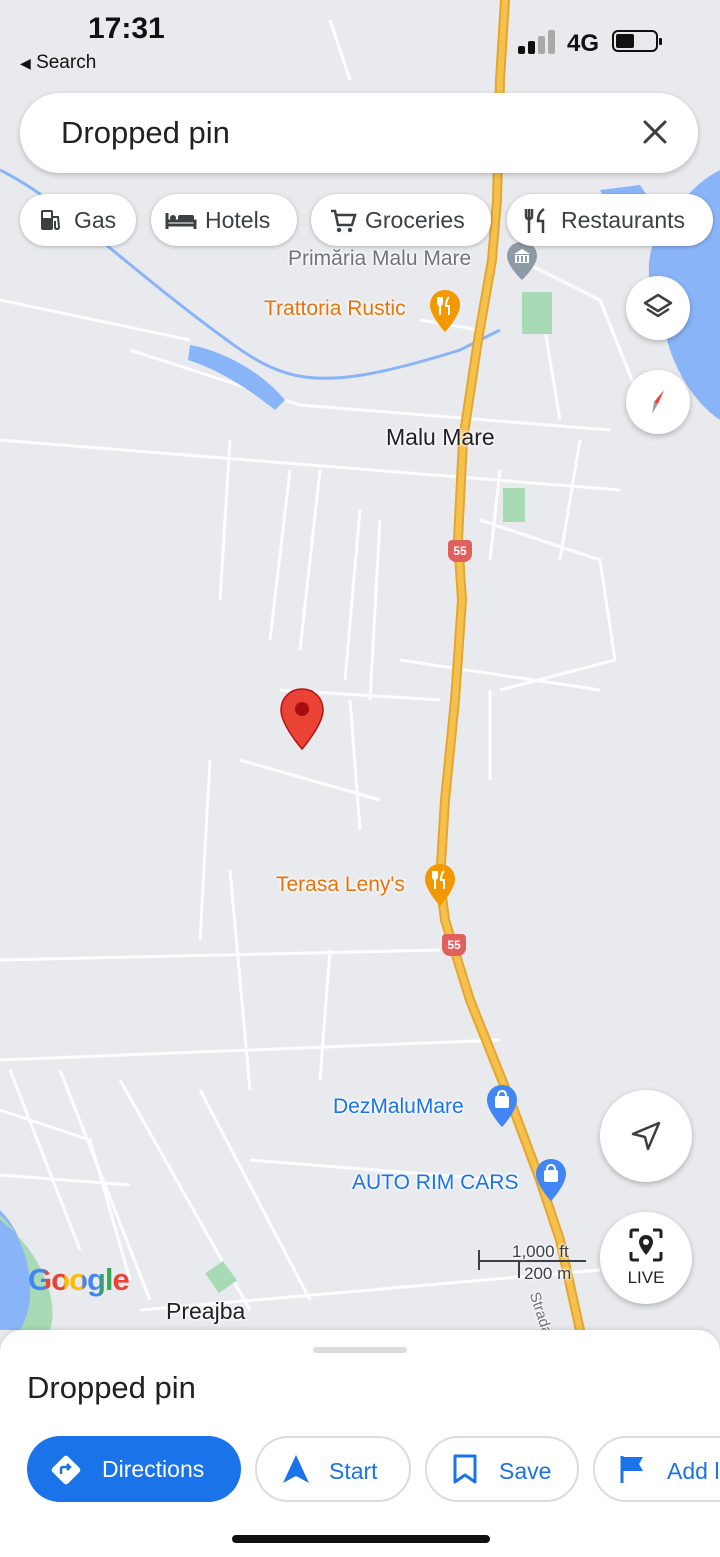  I want to click on place-malu-mare: Malu Mare, so click(440, 437).